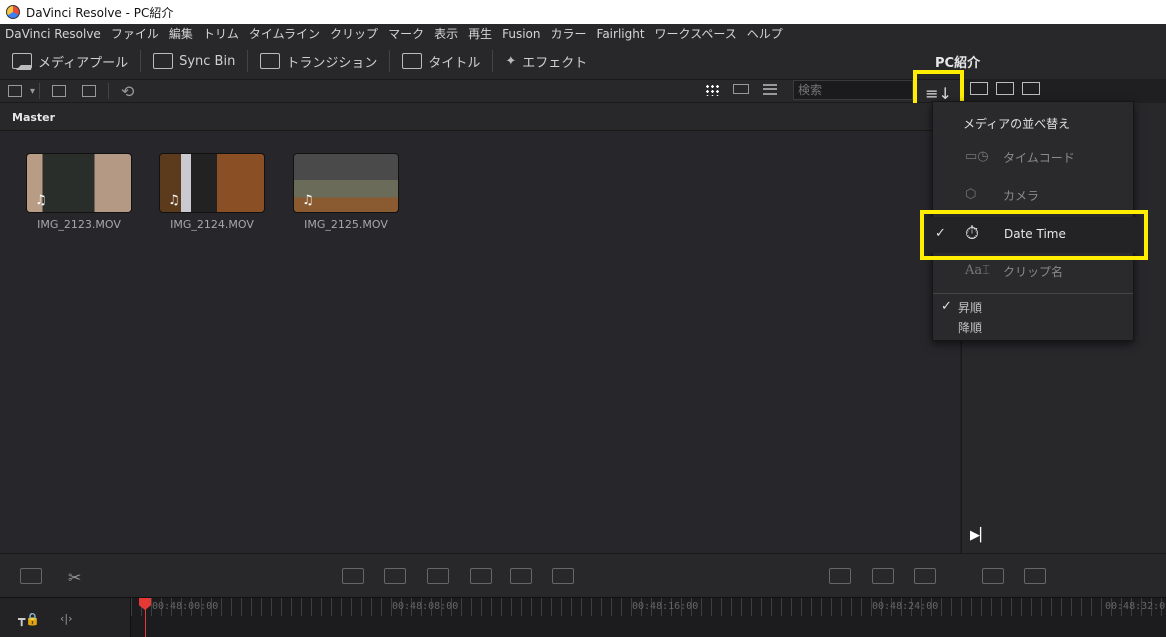 Image resolution: width=1166 pixels, height=637 pixels. What do you see at coordinates (1017, 124) in the screenshot?
I see `sort-menu-header: メディアの並べ替え` at bounding box center [1017, 124].